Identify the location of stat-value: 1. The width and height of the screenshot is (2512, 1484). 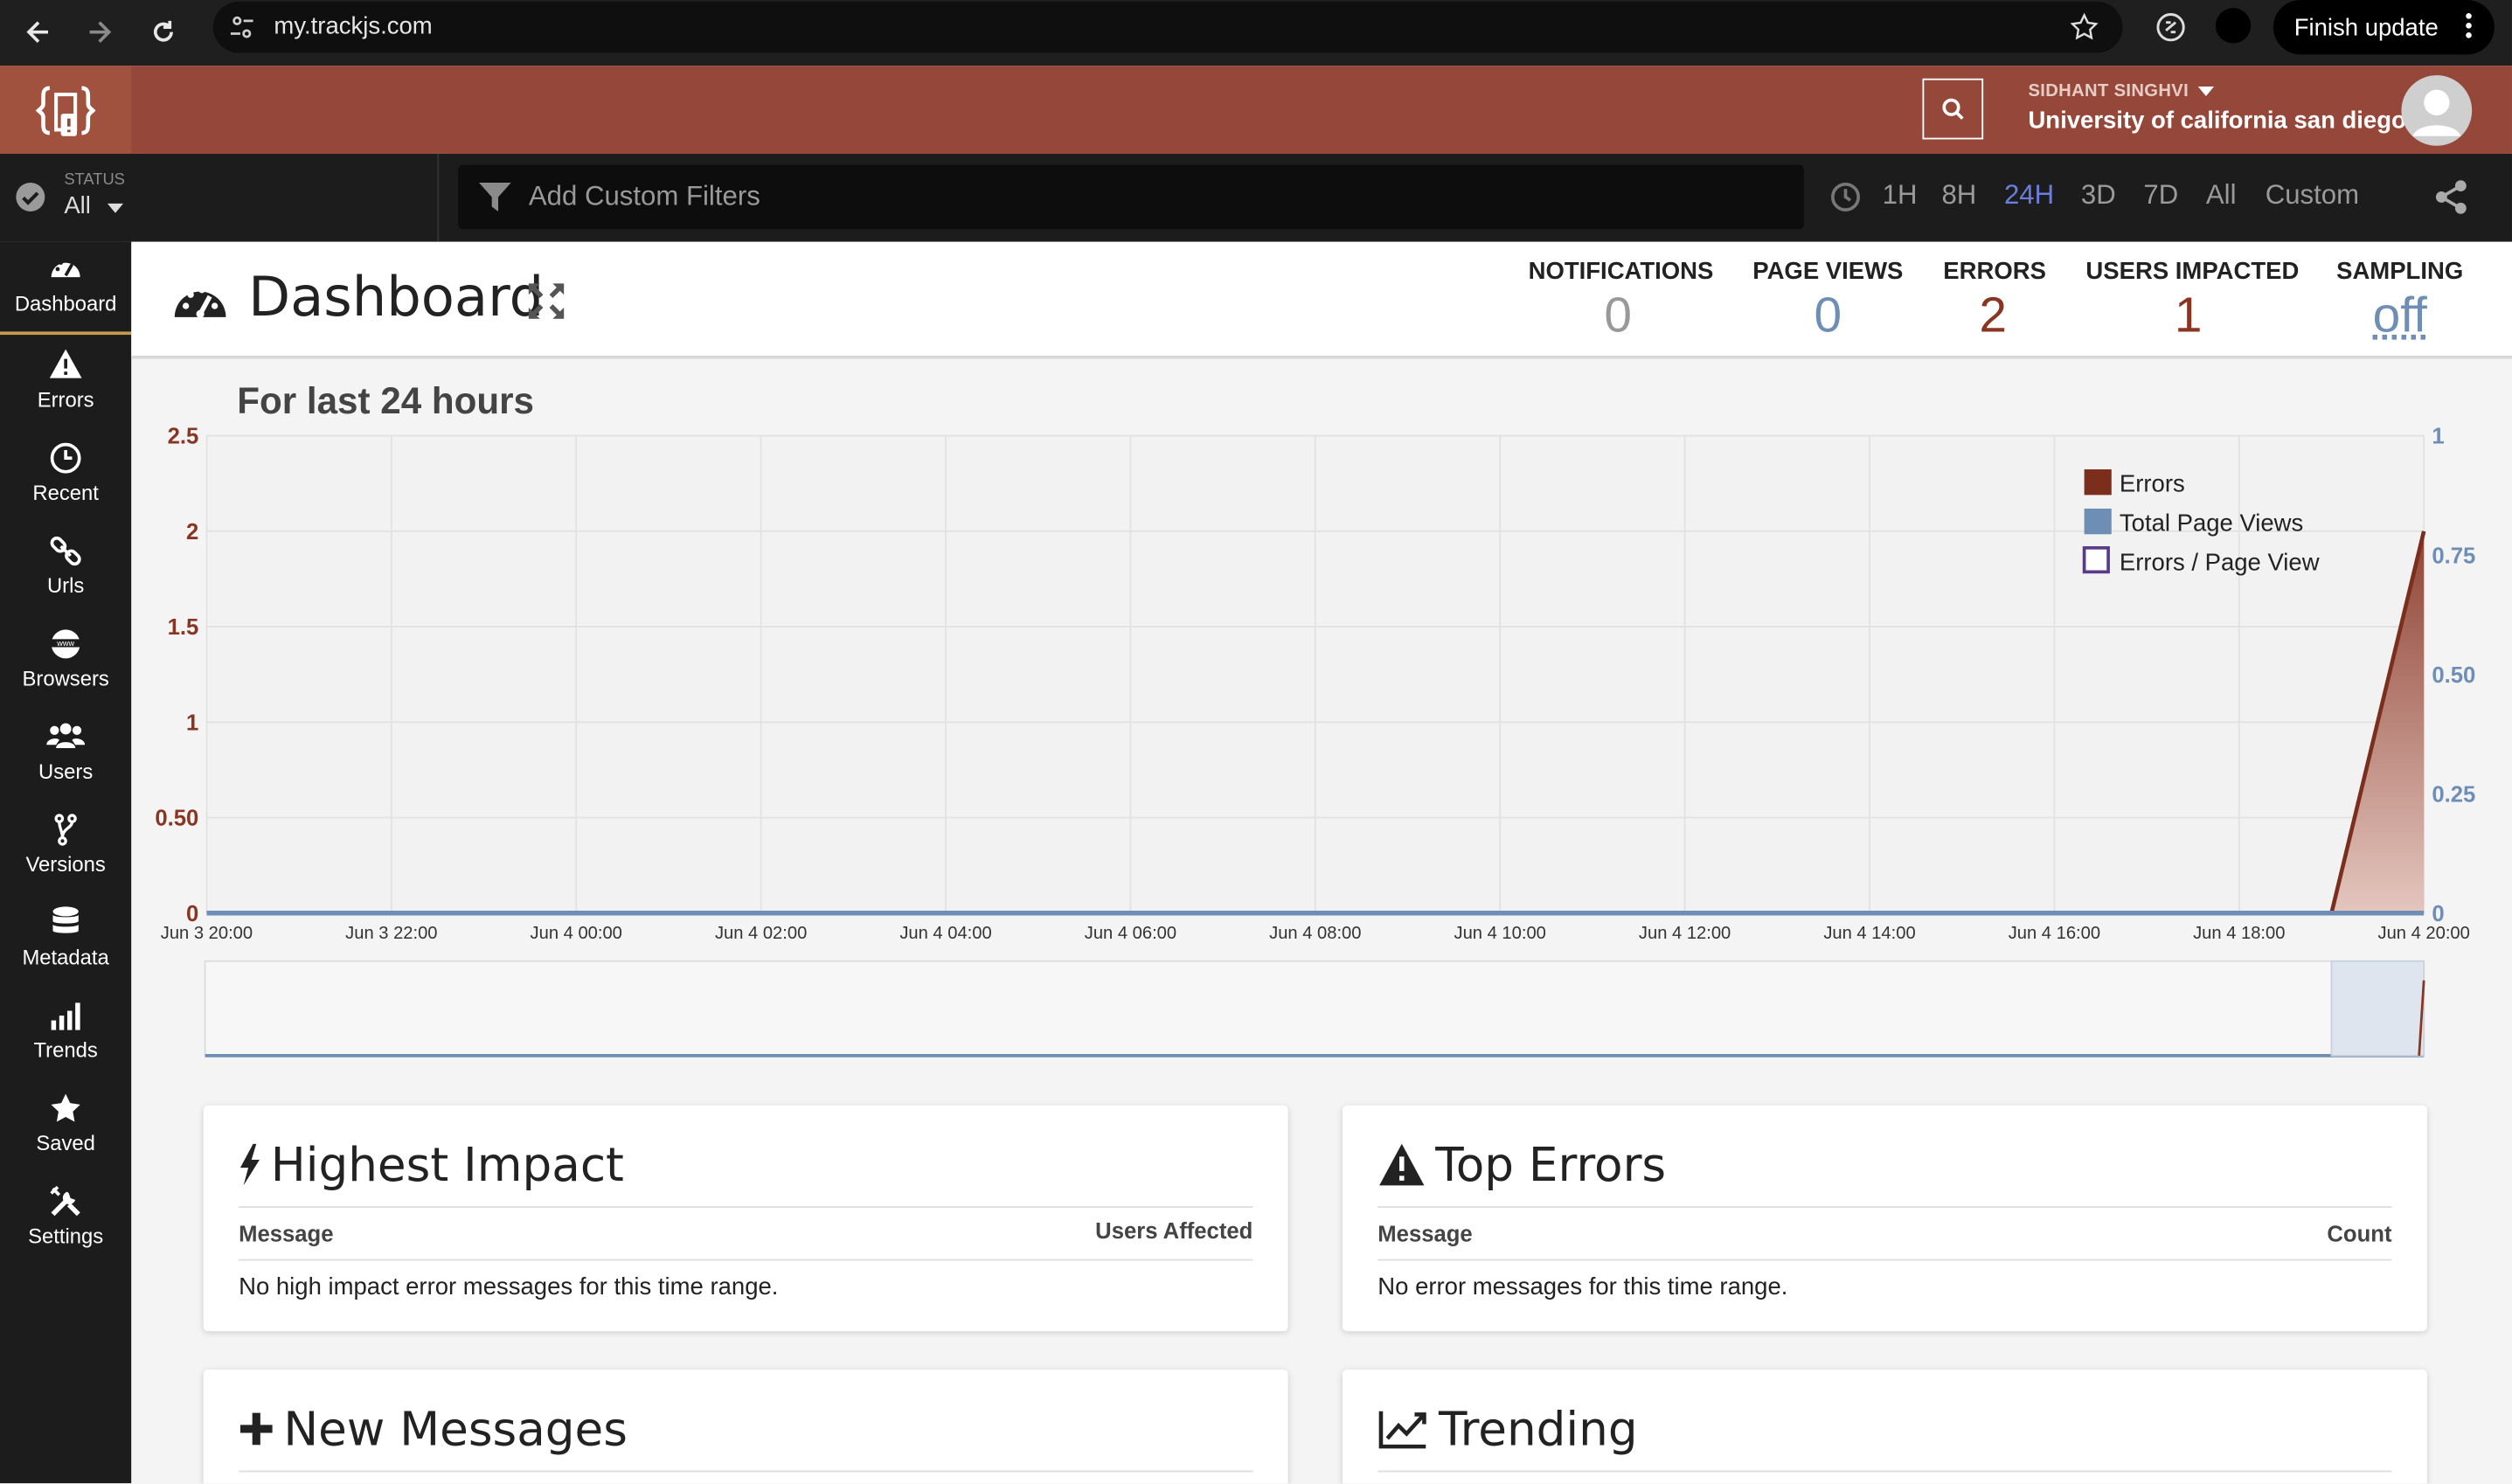
(2188, 315).